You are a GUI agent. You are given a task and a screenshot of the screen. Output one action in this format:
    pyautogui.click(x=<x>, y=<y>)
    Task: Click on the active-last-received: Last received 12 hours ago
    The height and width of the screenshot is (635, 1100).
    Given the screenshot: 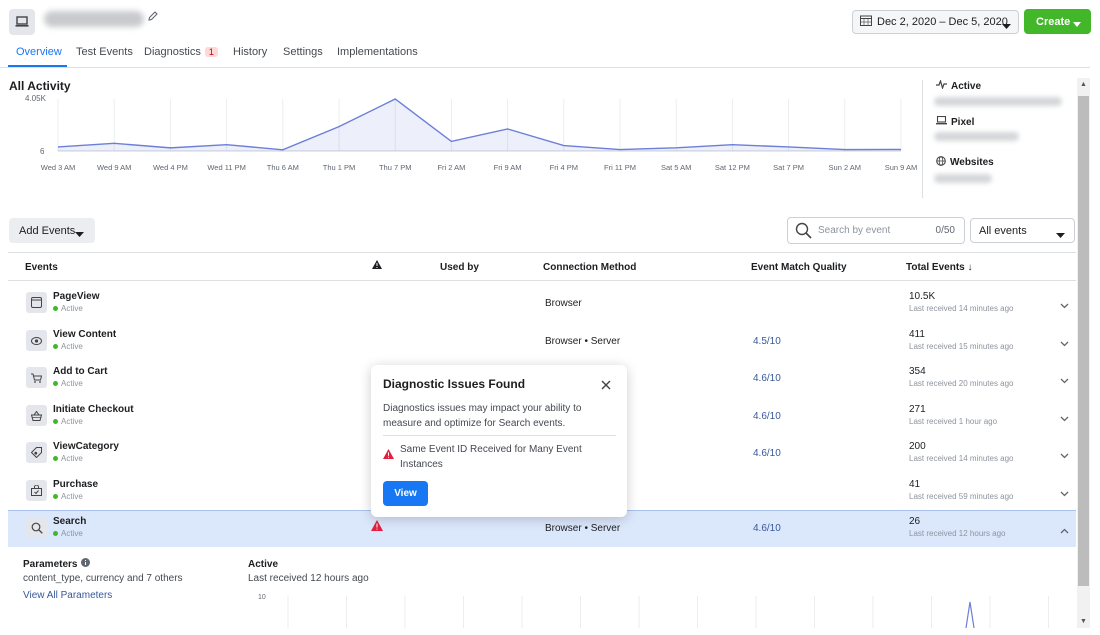 What is the action you would take?
    pyautogui.click(x=308, y=578)
    